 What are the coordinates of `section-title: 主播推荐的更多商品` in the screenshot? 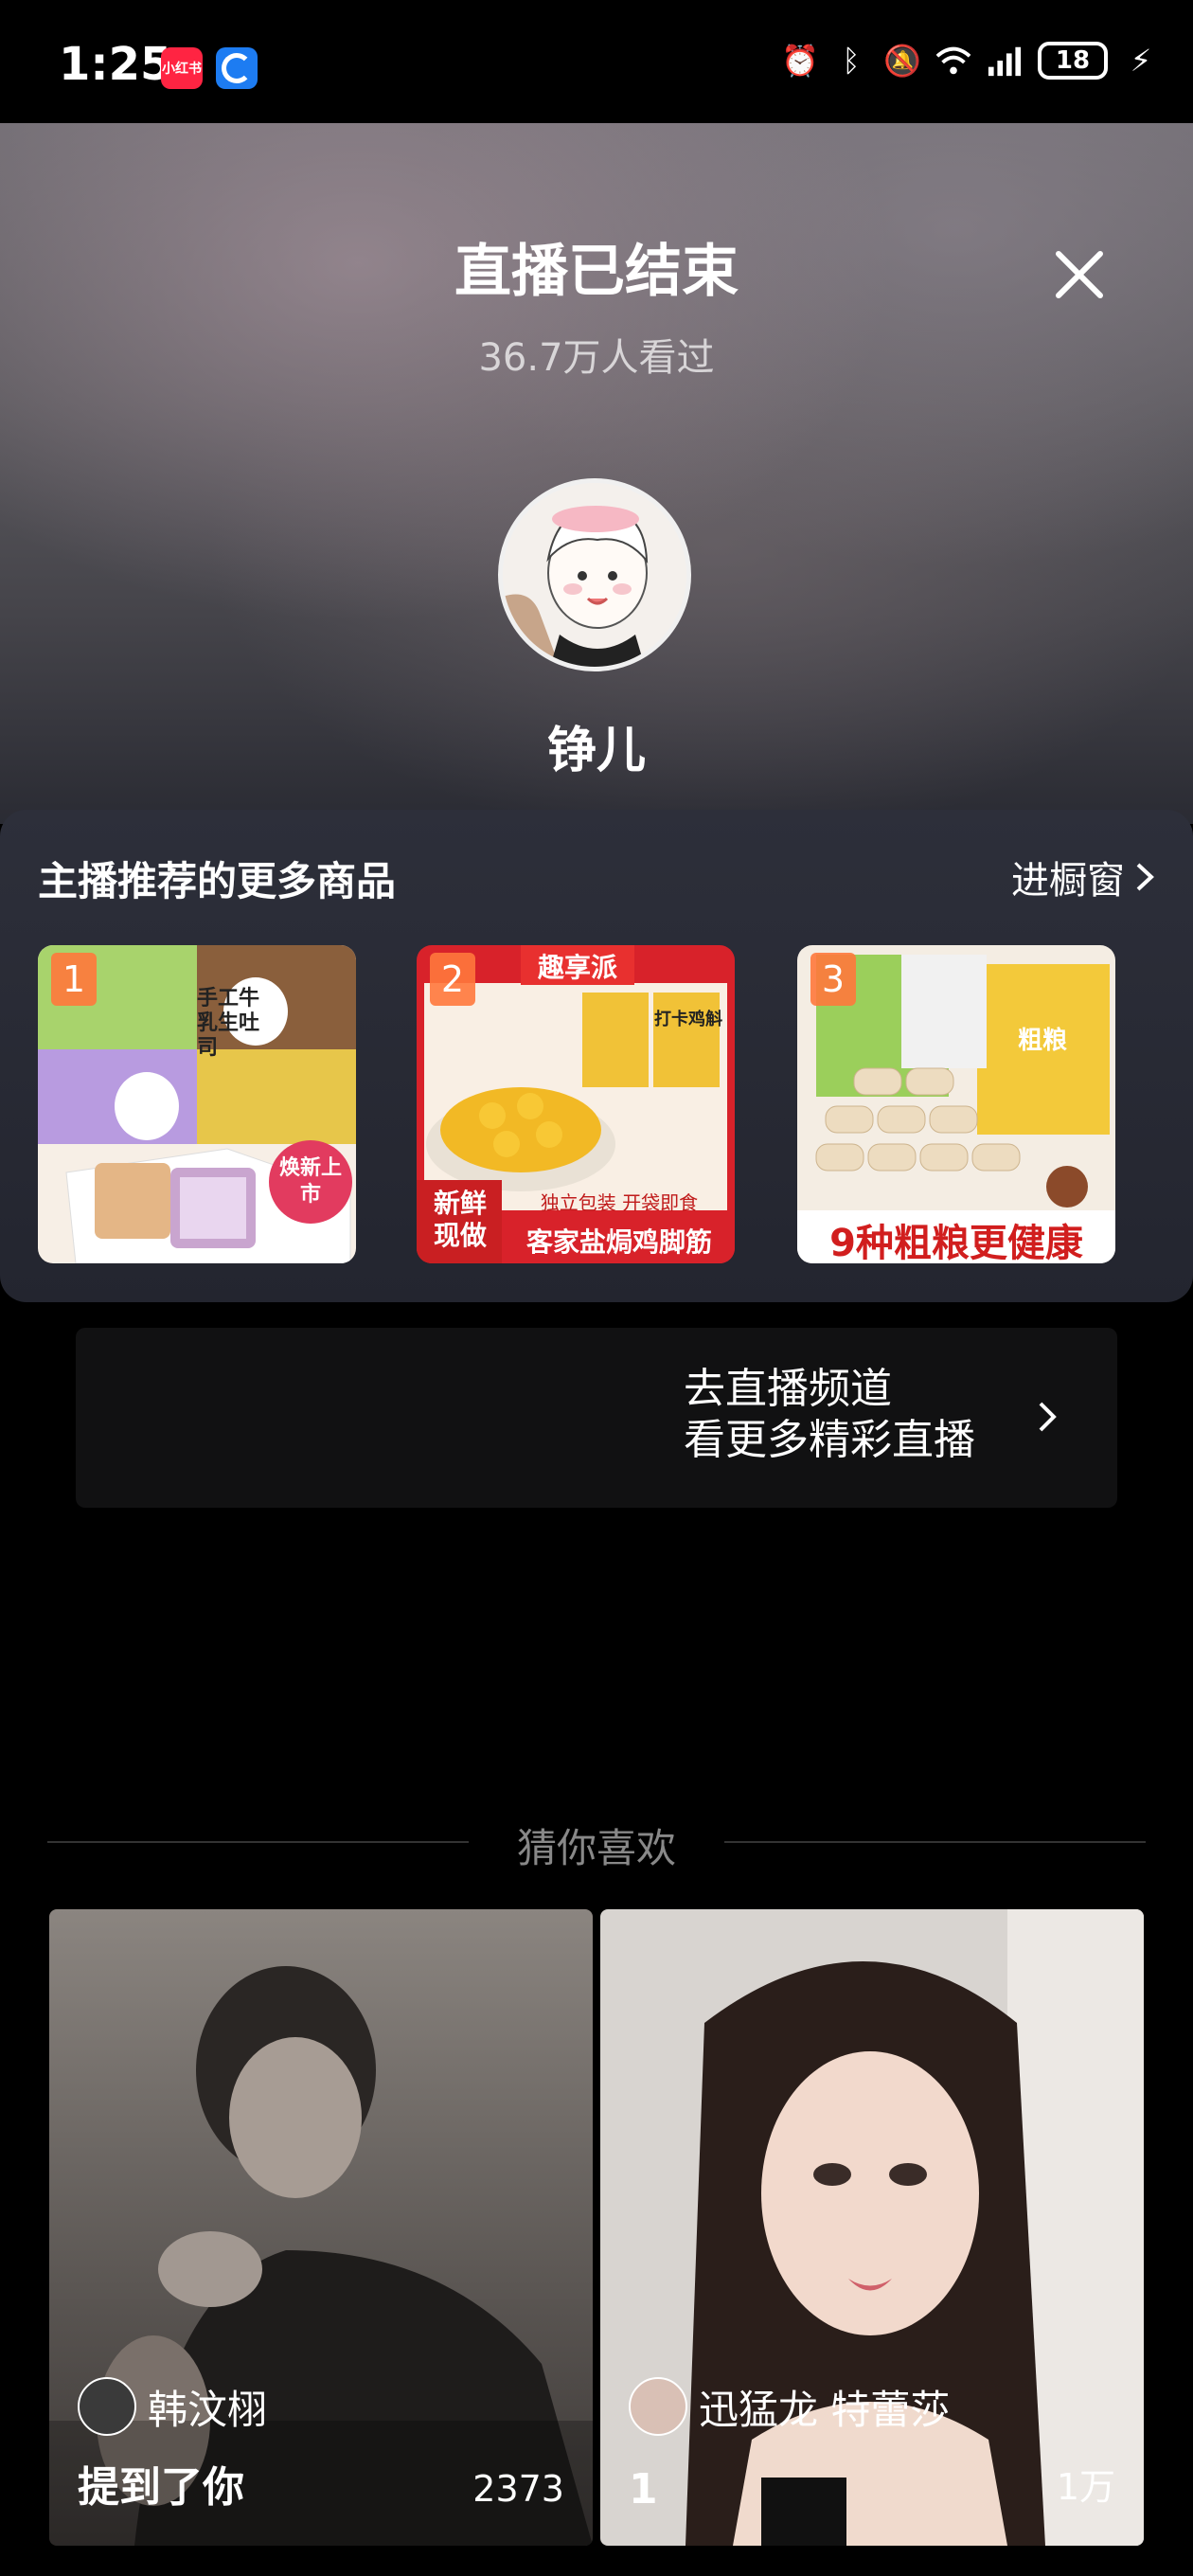 It's located at (217, 881).